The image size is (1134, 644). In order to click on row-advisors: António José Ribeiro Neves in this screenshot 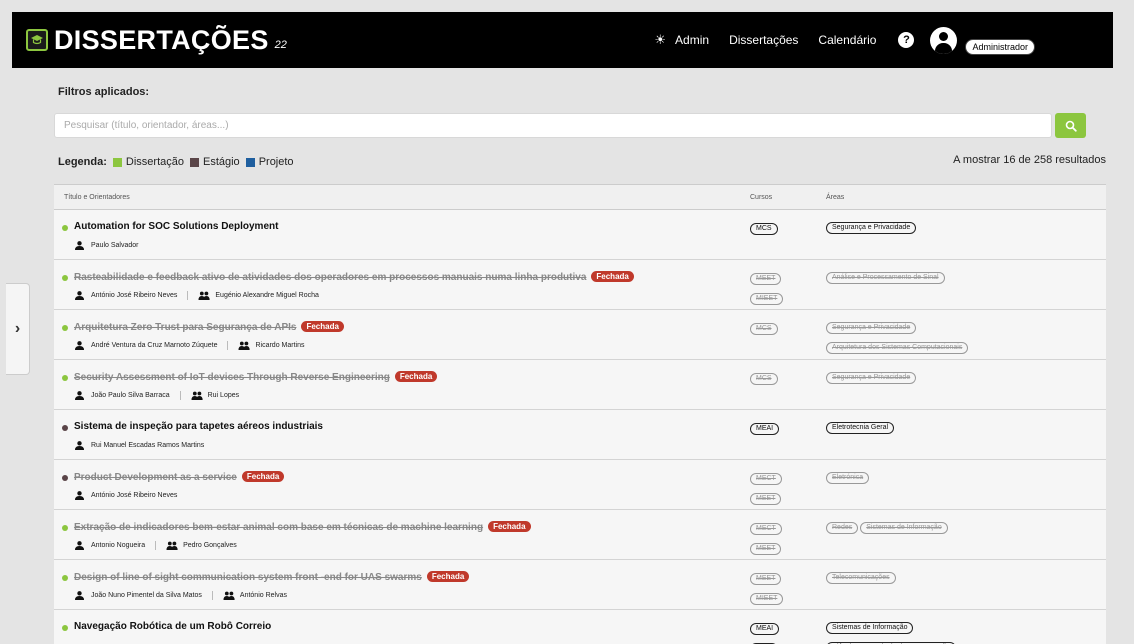, I will do `click(125, 495)`.